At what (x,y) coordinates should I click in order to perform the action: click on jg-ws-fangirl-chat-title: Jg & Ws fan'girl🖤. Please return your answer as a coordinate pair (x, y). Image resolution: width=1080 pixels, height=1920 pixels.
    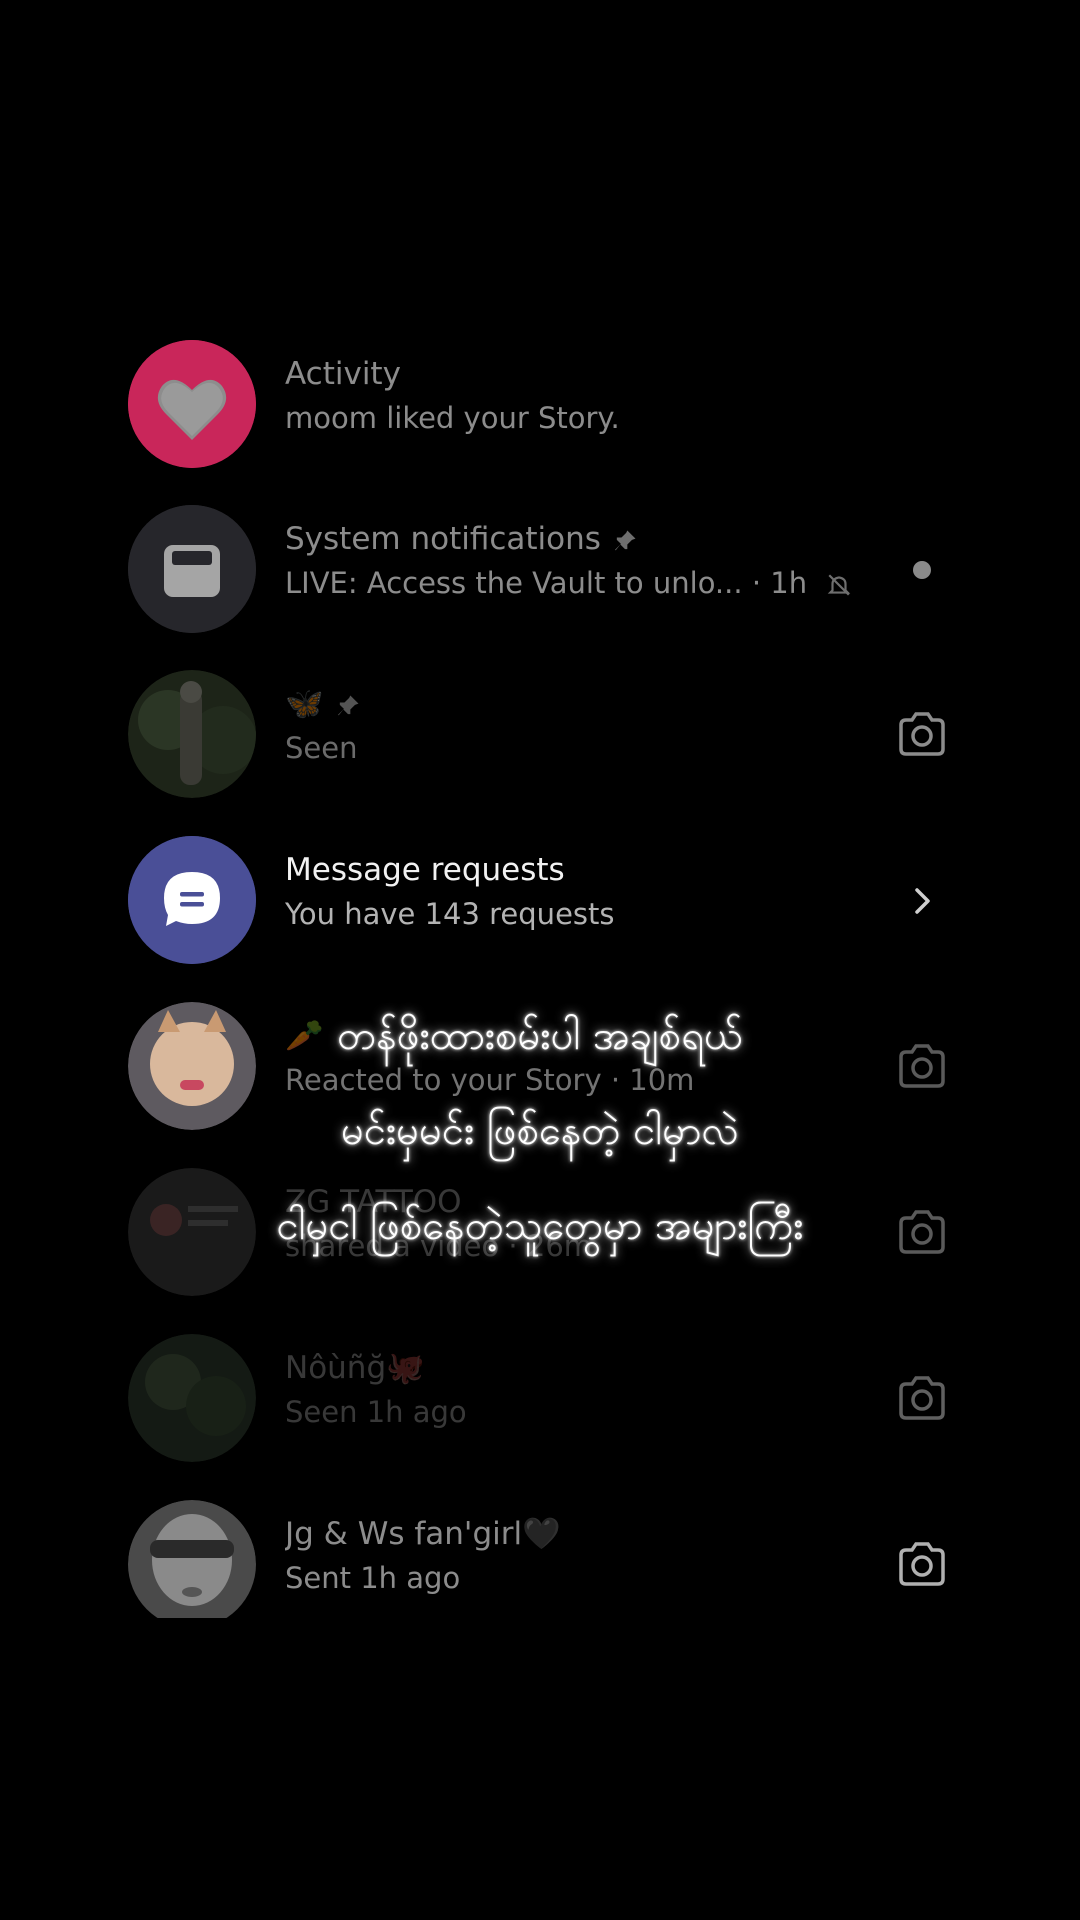
    Looking at the image, I should click on (423, 1534).